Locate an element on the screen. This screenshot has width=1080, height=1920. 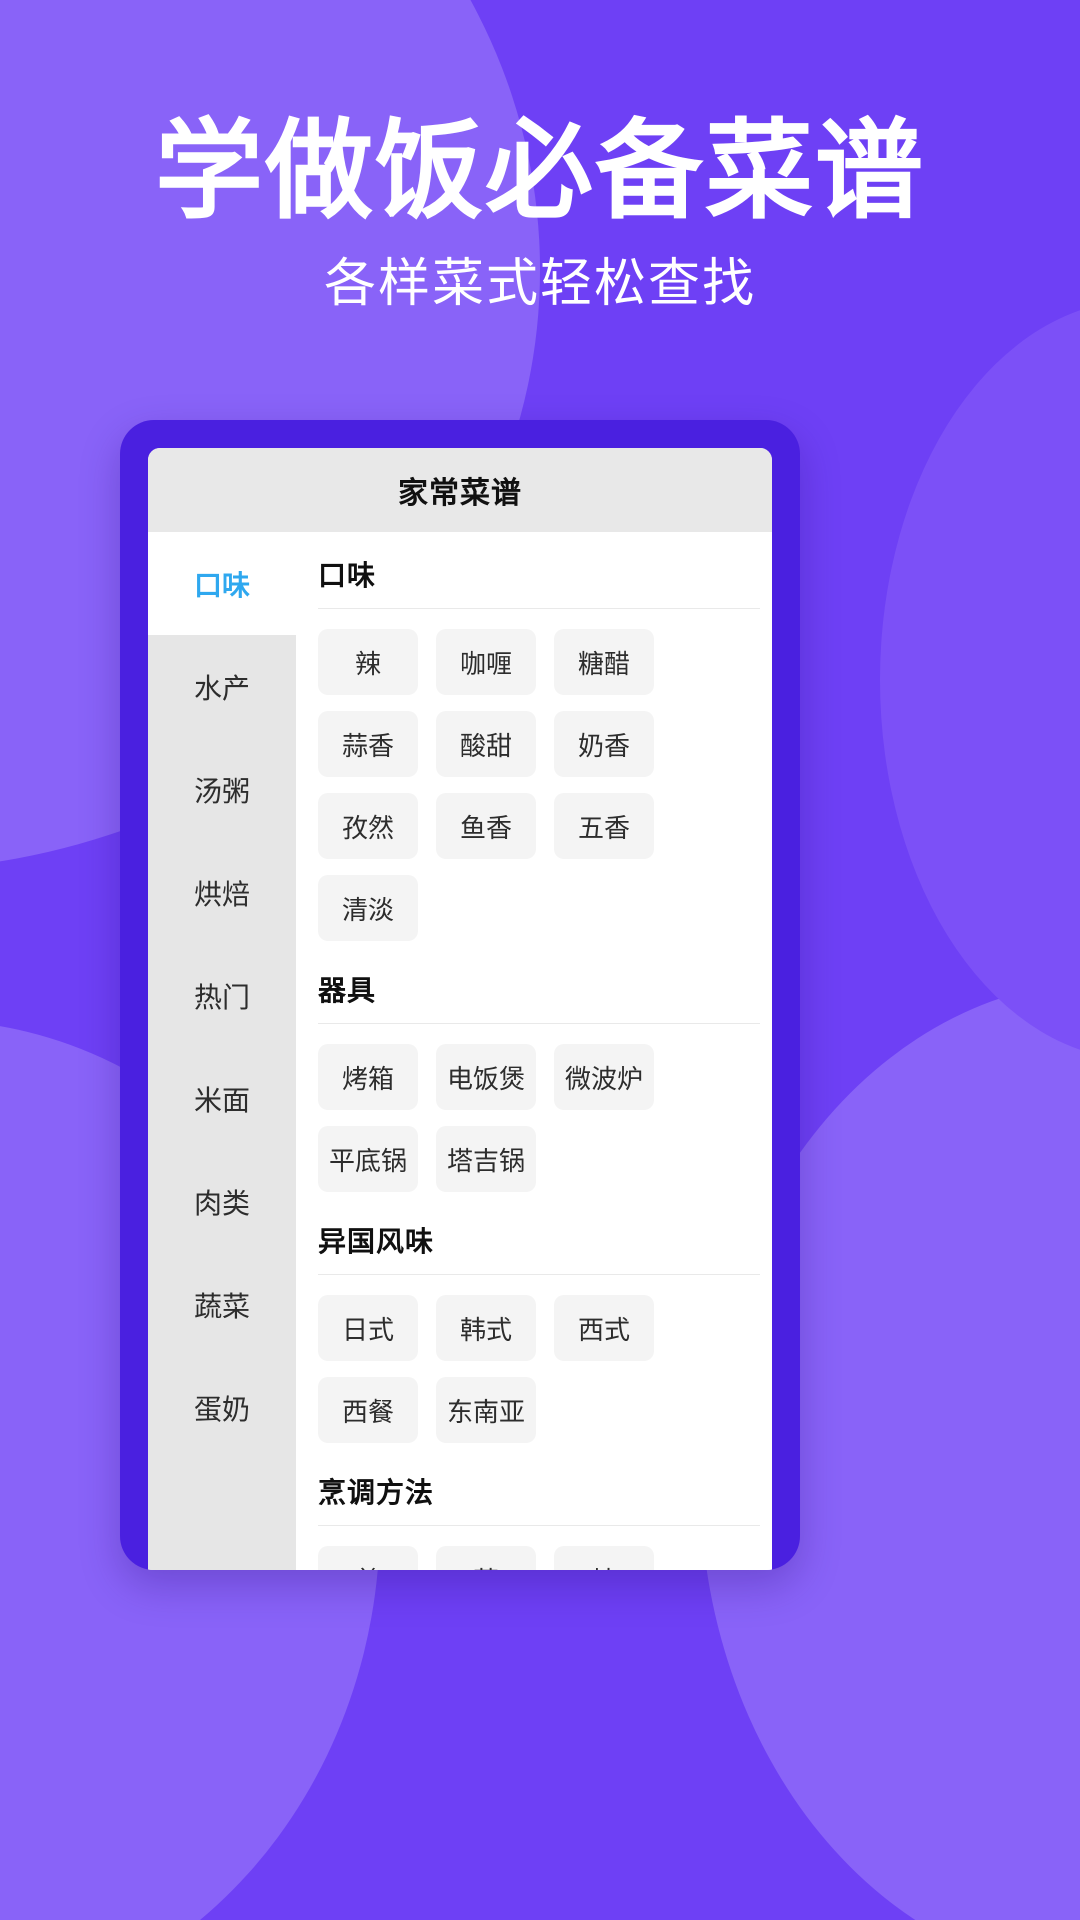
tag-grid: 烤箱 电饭煲 微波炉平底锅 塔吉锅 is located at coordinates (539, 1111).